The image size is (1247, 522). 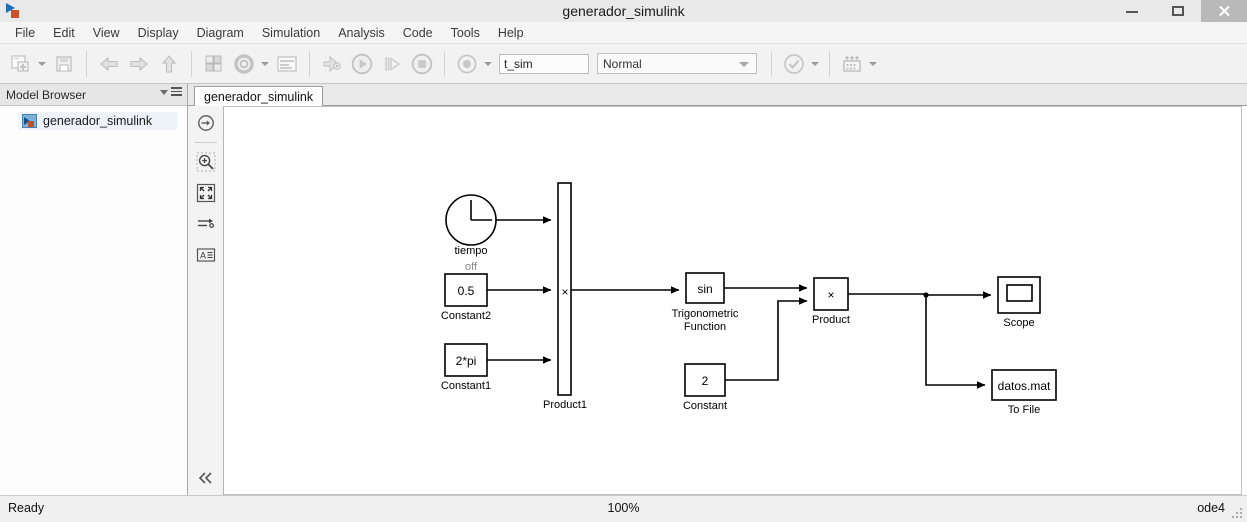 I want to click on block-value-to-file: datos.mat, so click(x=1024, y=386).